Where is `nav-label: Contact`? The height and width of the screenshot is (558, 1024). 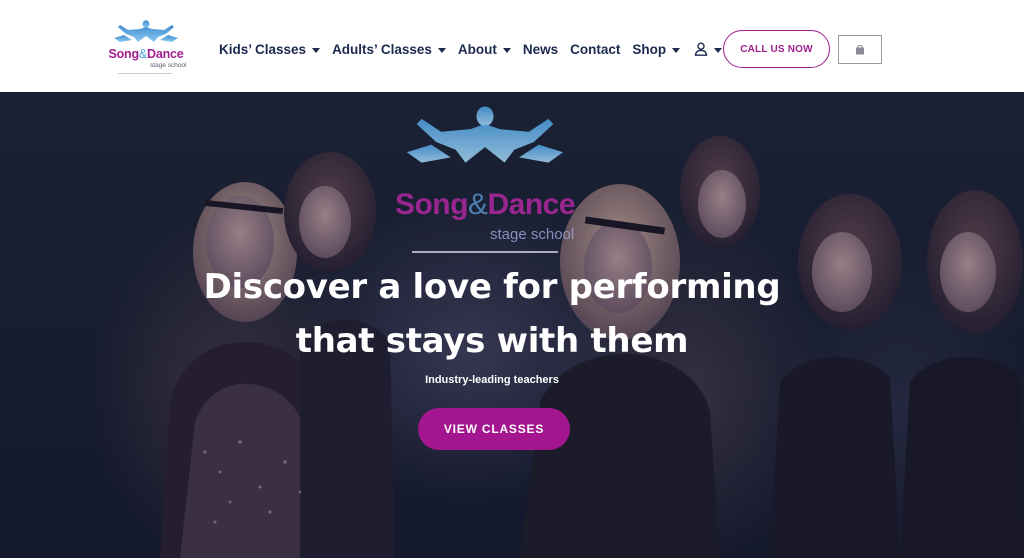
nav-label: Contact is located at coordinates (595, 49).